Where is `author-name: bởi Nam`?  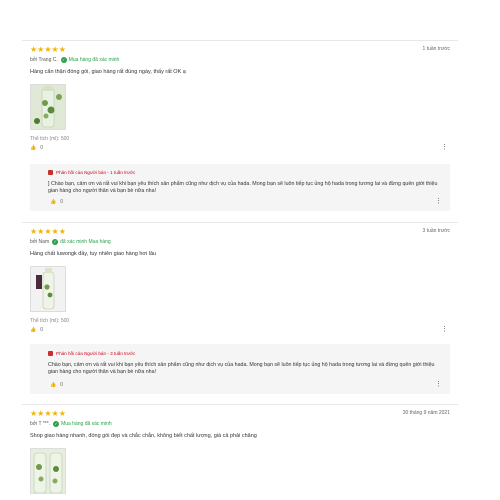 author-name: bởi Nam is located at coordinates (40, 242).